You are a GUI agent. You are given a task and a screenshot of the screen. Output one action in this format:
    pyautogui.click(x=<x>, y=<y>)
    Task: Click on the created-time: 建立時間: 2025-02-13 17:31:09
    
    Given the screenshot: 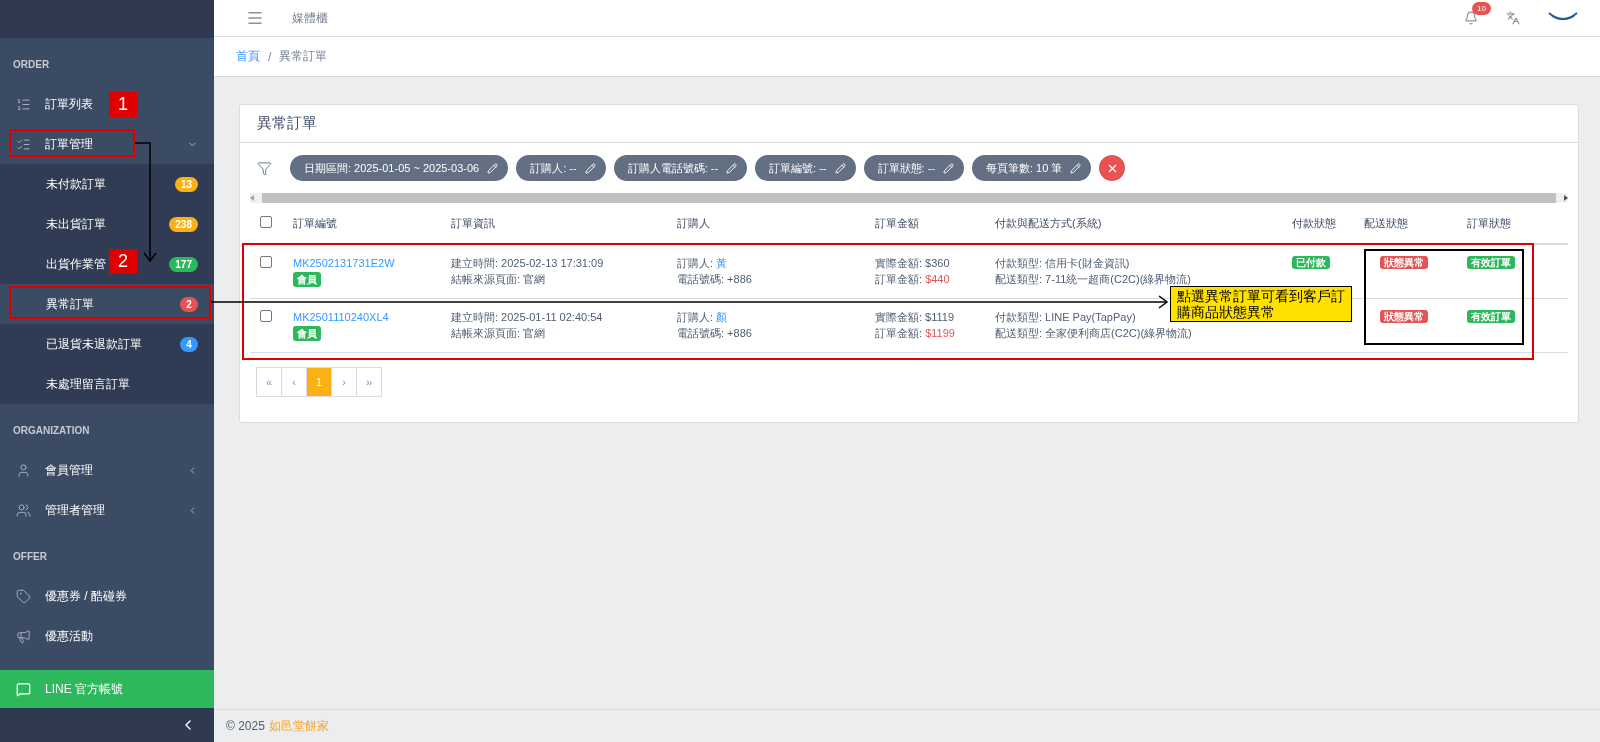 What is the action you would take?
    pyautogui.click(x=527, y=263)
    